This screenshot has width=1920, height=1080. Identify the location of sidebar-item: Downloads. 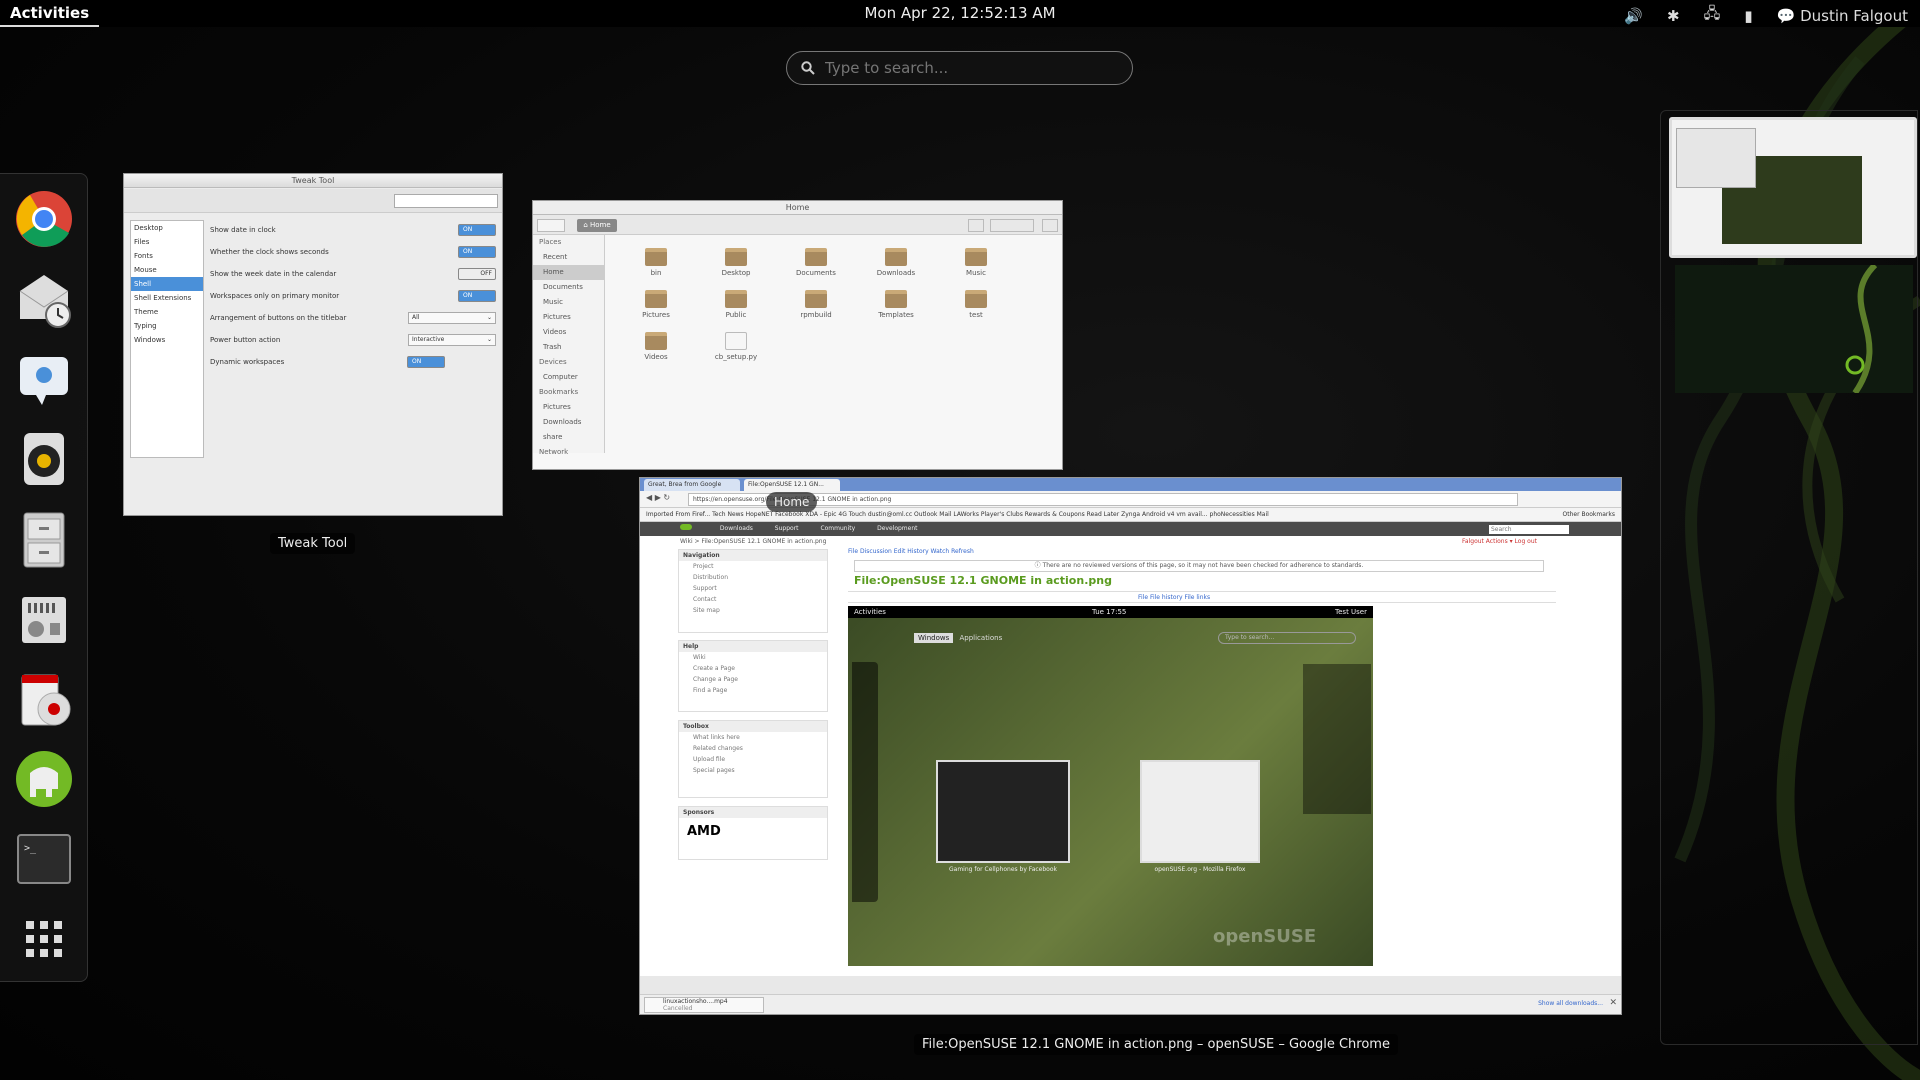
(568, 422).